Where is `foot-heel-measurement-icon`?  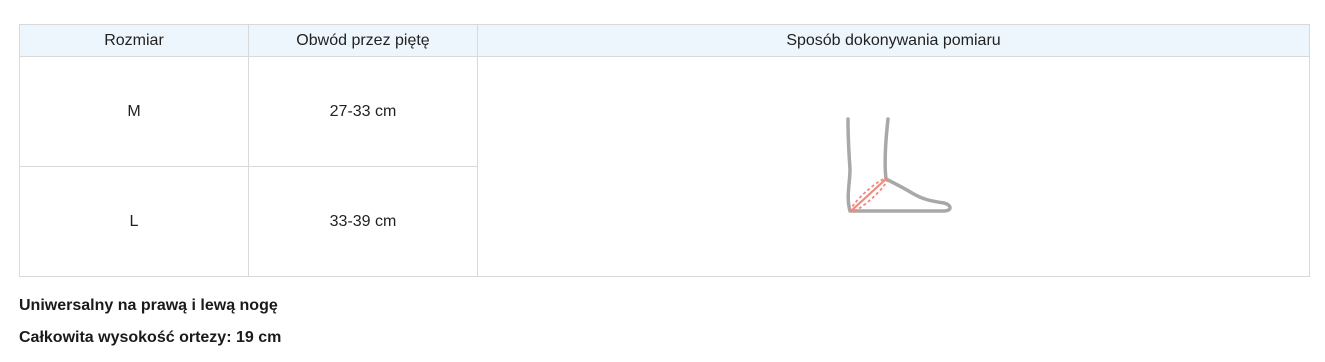
foot-heel-measurement-icon is located at coordinates (898, 164).